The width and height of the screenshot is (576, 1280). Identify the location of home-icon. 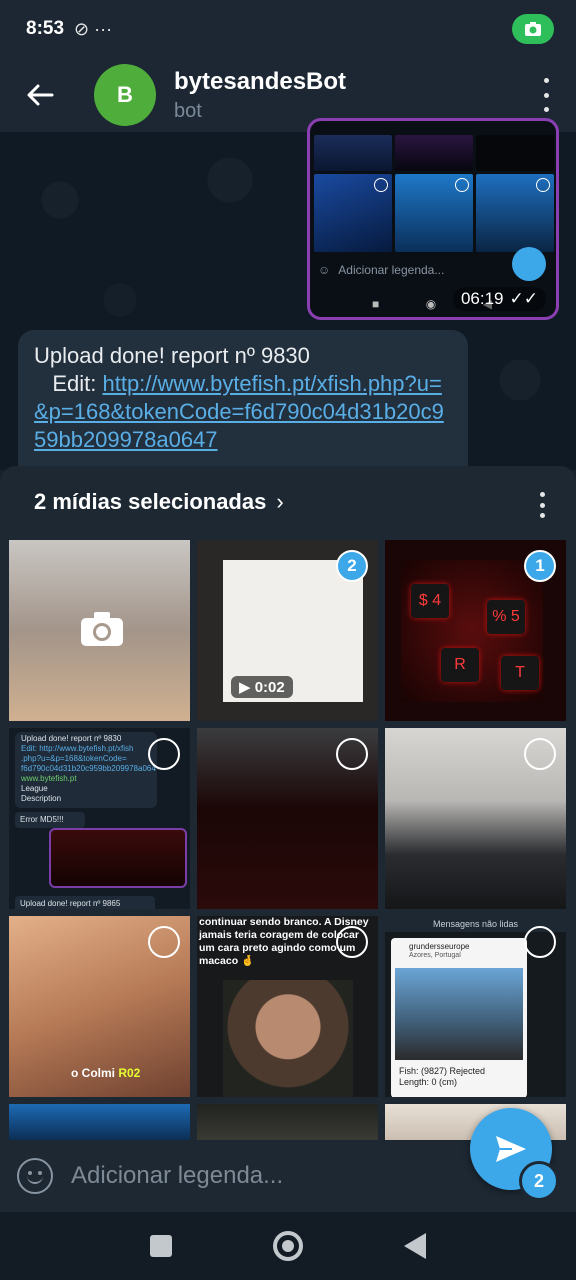
(287, 1246).